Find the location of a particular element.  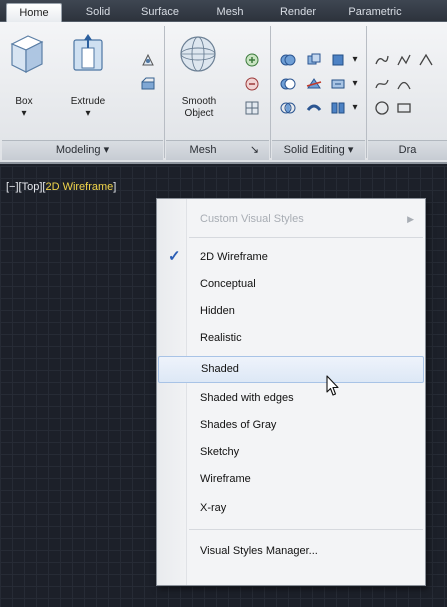

tab-solid: Solid is located at coordinates (98, 12).